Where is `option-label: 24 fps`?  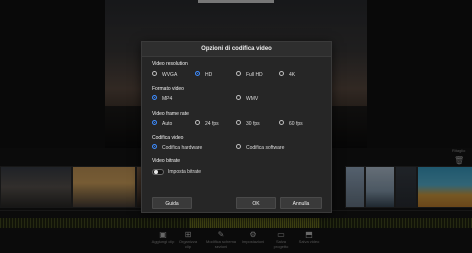
option-label: 24 fps is located at coordinates (212, 124).